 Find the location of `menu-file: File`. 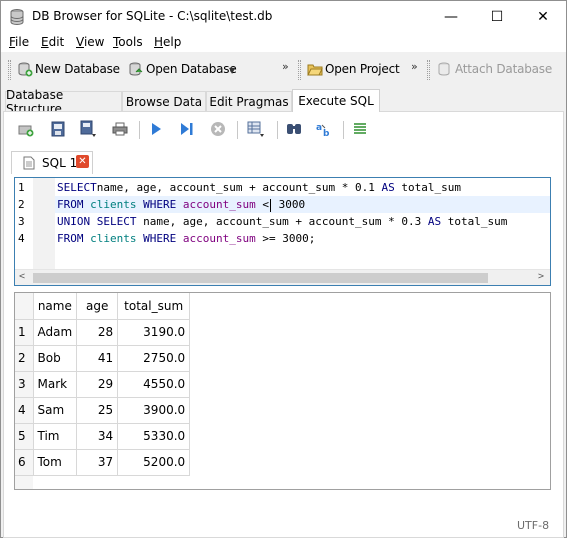

menu-file: File is located at coordinates (19, 42).